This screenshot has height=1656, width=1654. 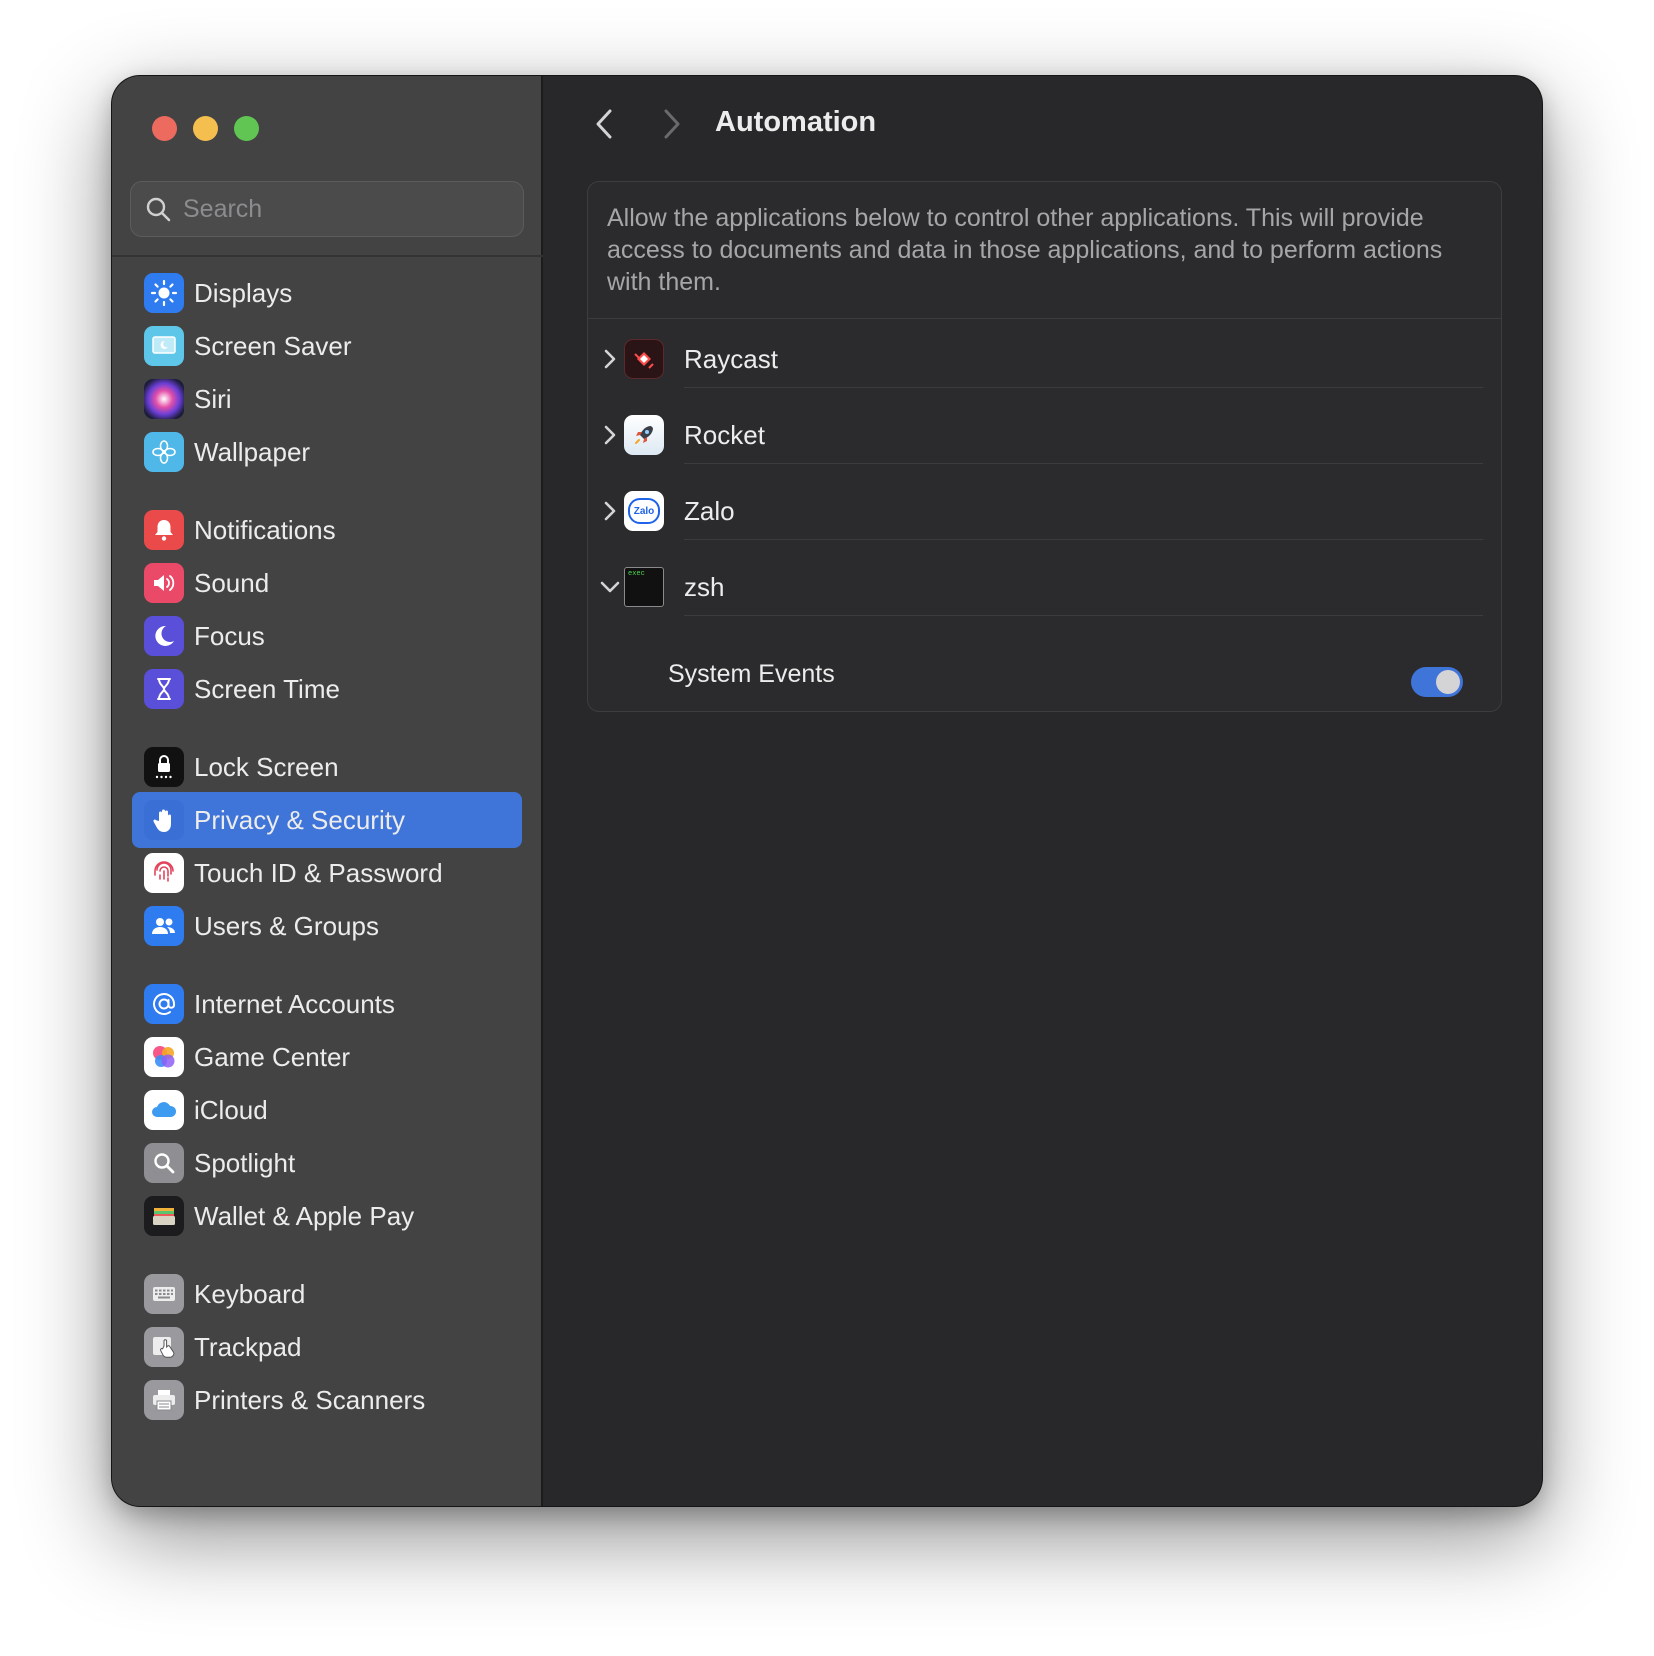 I want to click on chevron-left-icon, so click(x=604, y=124).